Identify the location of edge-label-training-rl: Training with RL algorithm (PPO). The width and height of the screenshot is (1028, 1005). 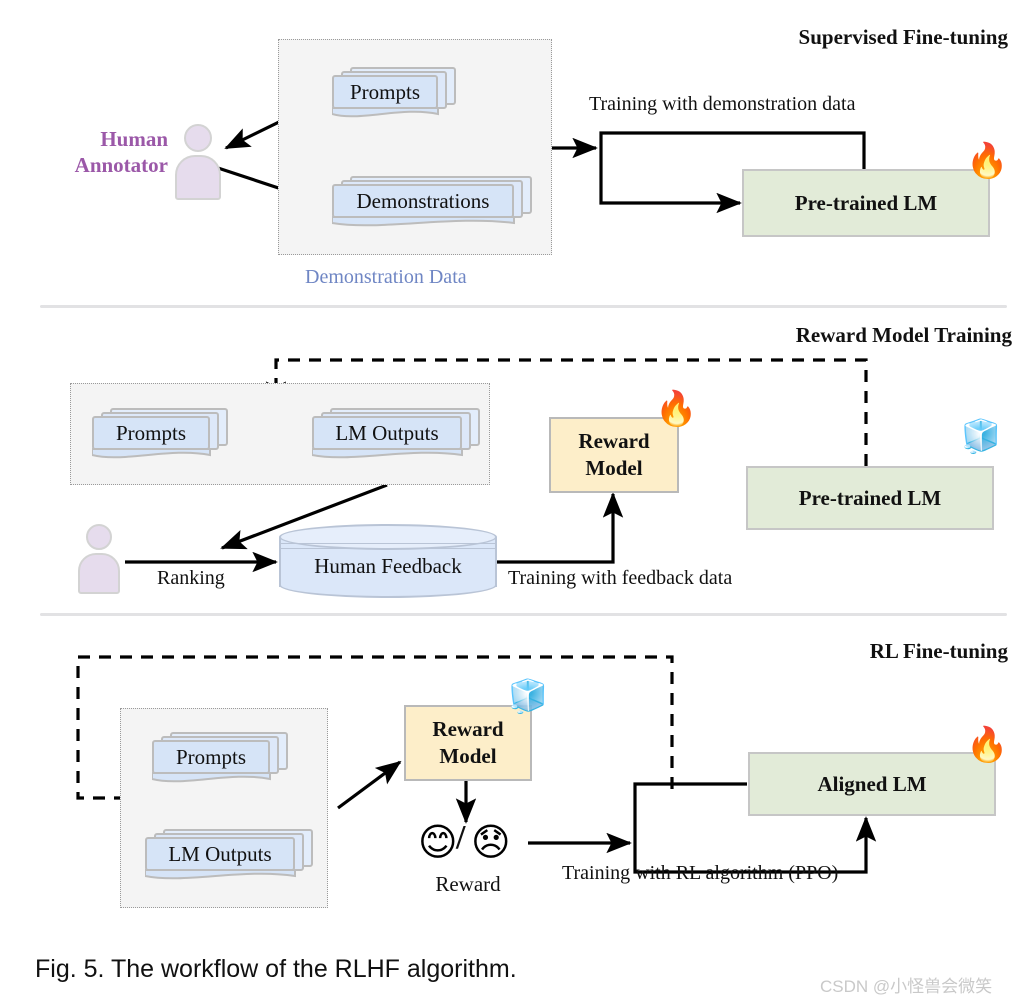
(700, 873).